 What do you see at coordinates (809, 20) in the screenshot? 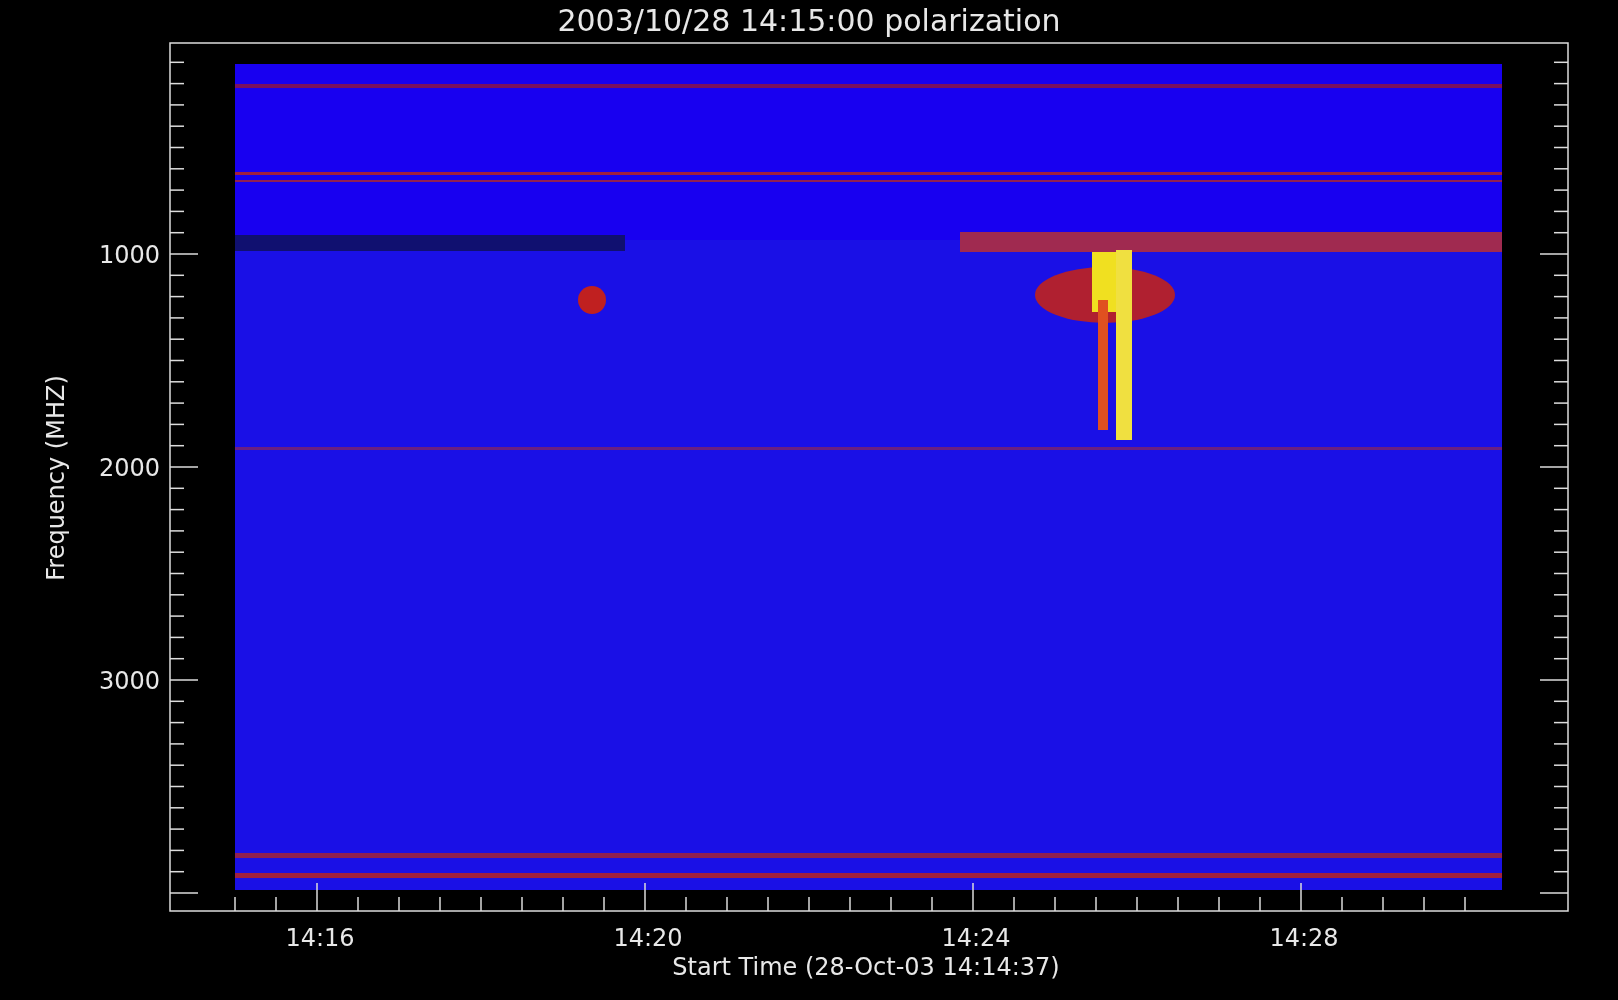
I see `plot-title: 2003/10/28 14:15:00 polarization` at bounding box center [809, 20].